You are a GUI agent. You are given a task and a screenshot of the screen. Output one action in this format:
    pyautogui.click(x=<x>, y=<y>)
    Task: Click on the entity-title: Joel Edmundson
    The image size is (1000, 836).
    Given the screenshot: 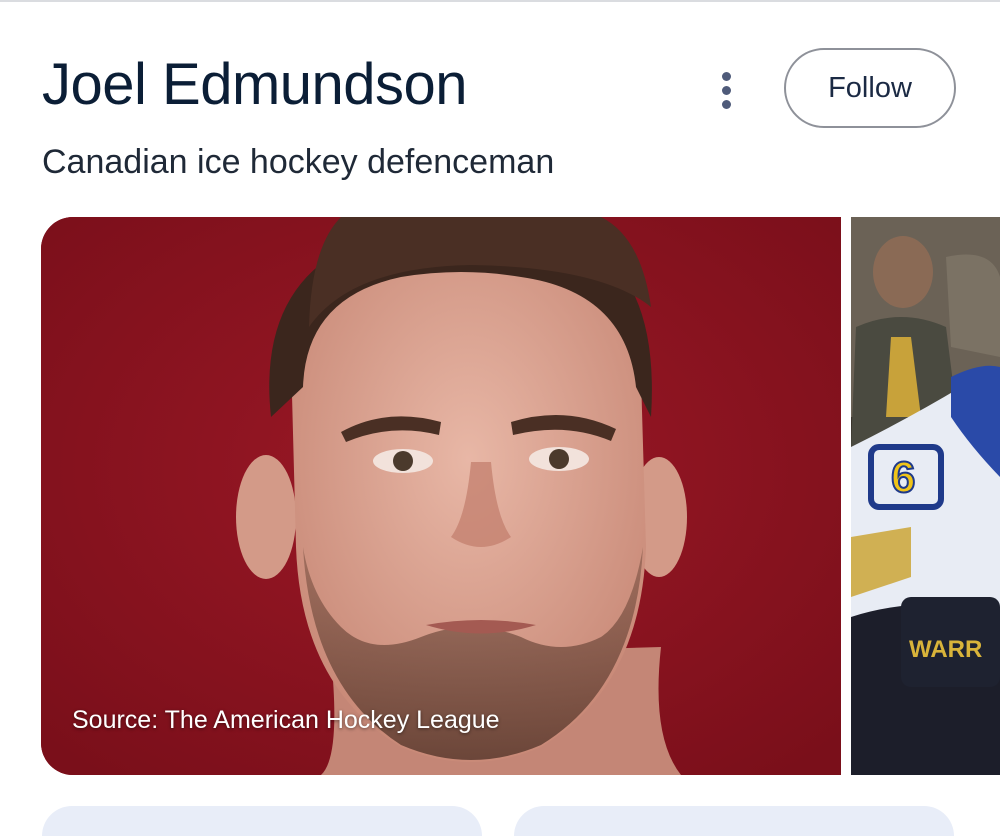 What is the action you would take?
    pyautogui.click(x=255, y=84)
    